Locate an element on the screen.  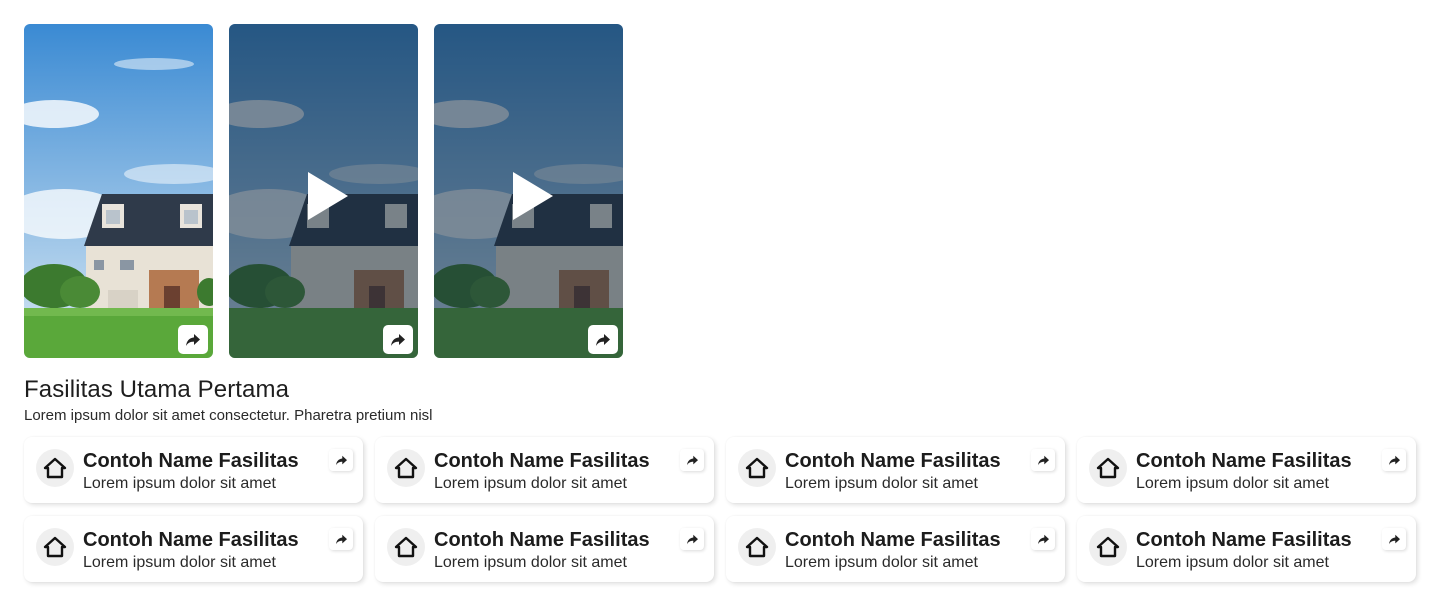
section-title: Fasilitas Utama Pertama is located at coordinates (157, 389).